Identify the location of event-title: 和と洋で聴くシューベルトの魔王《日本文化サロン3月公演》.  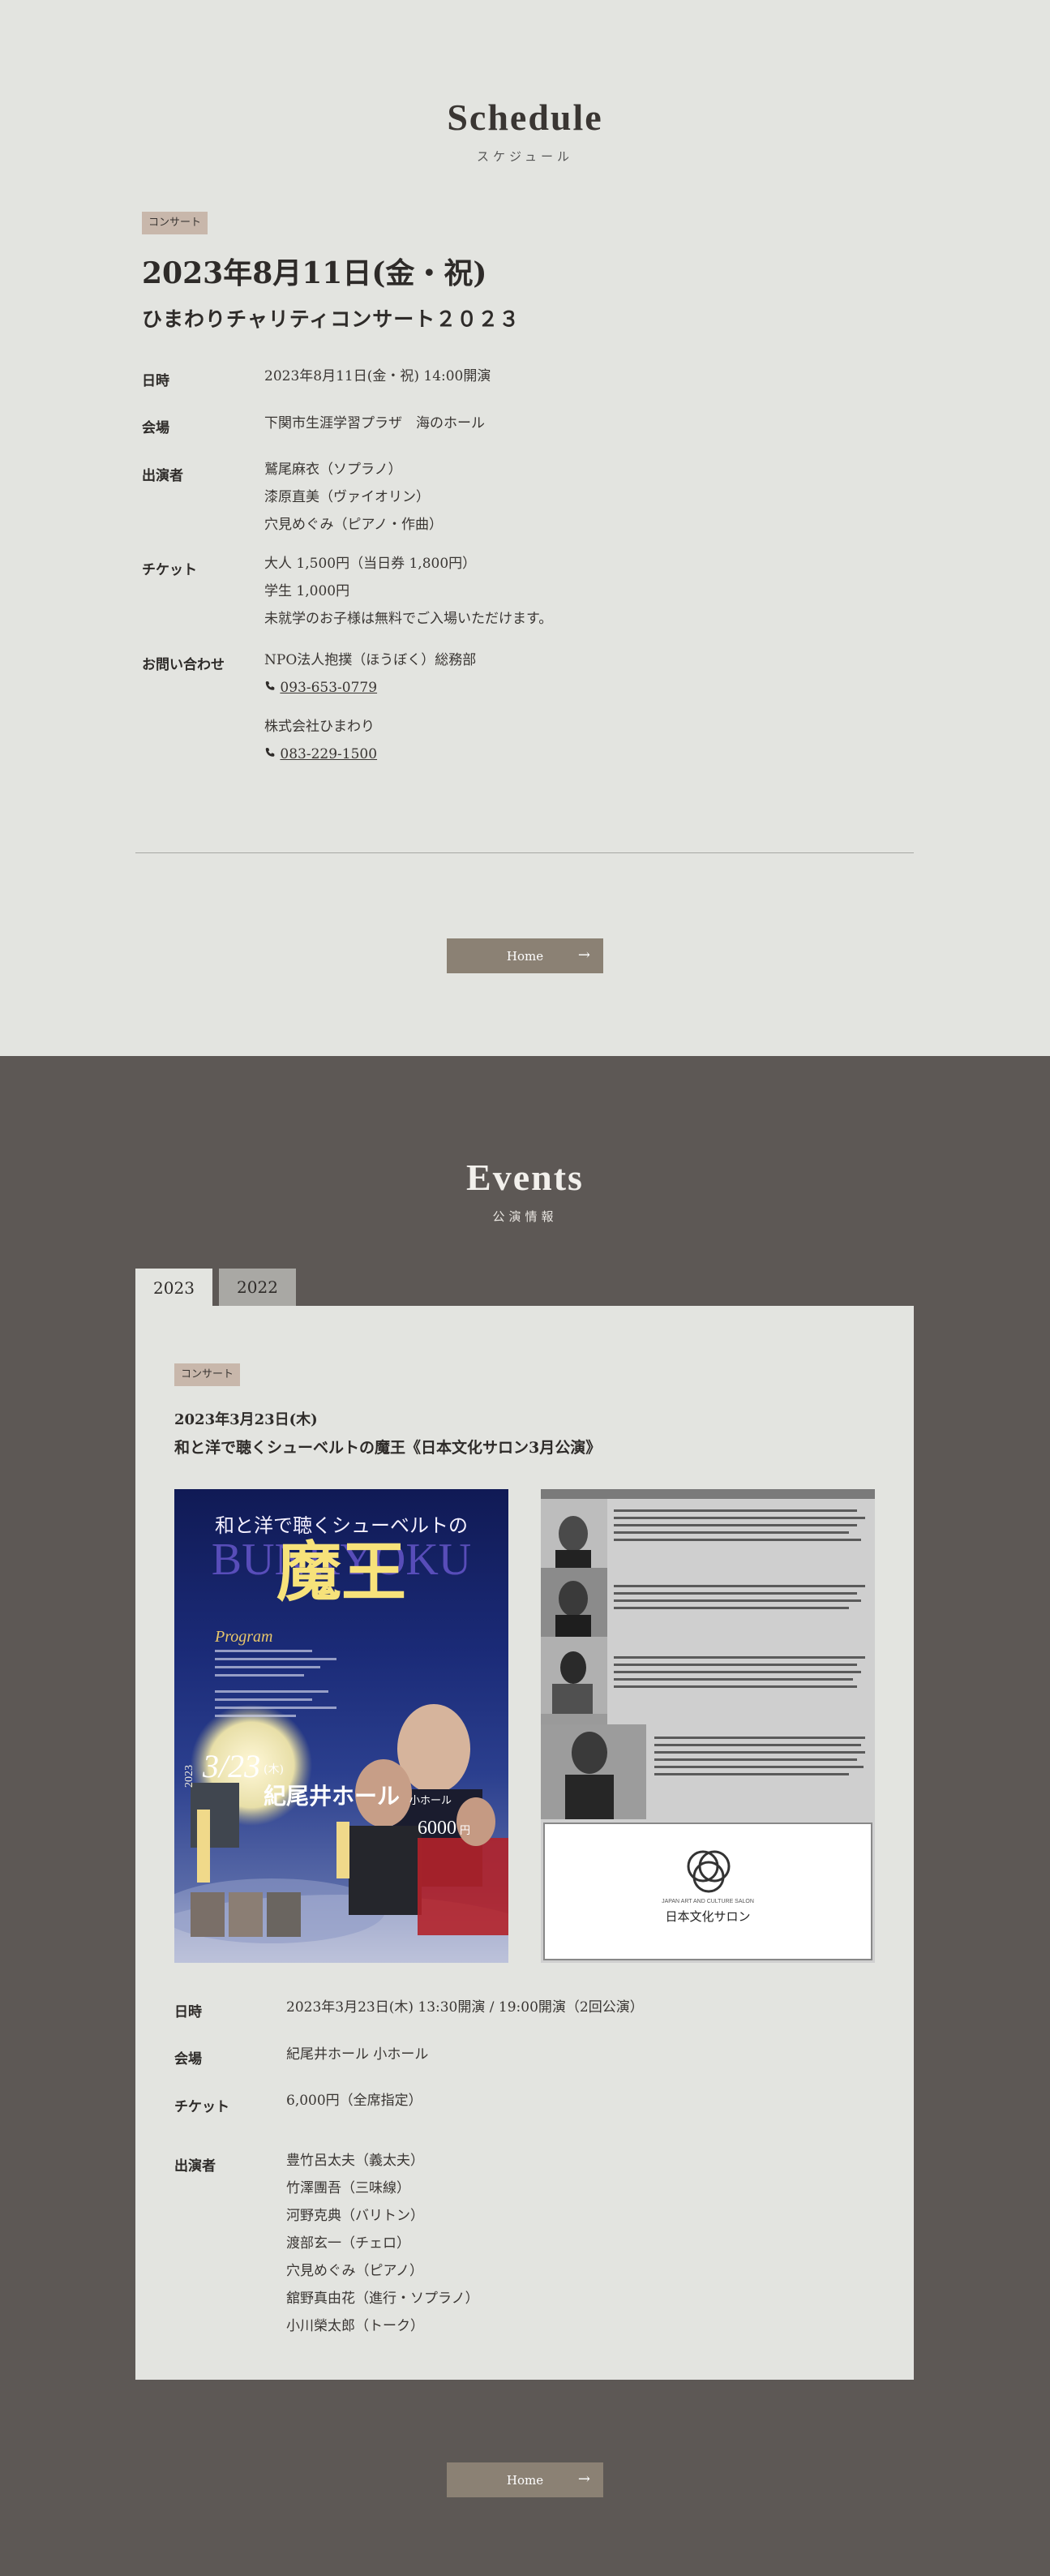
(388, 1448).